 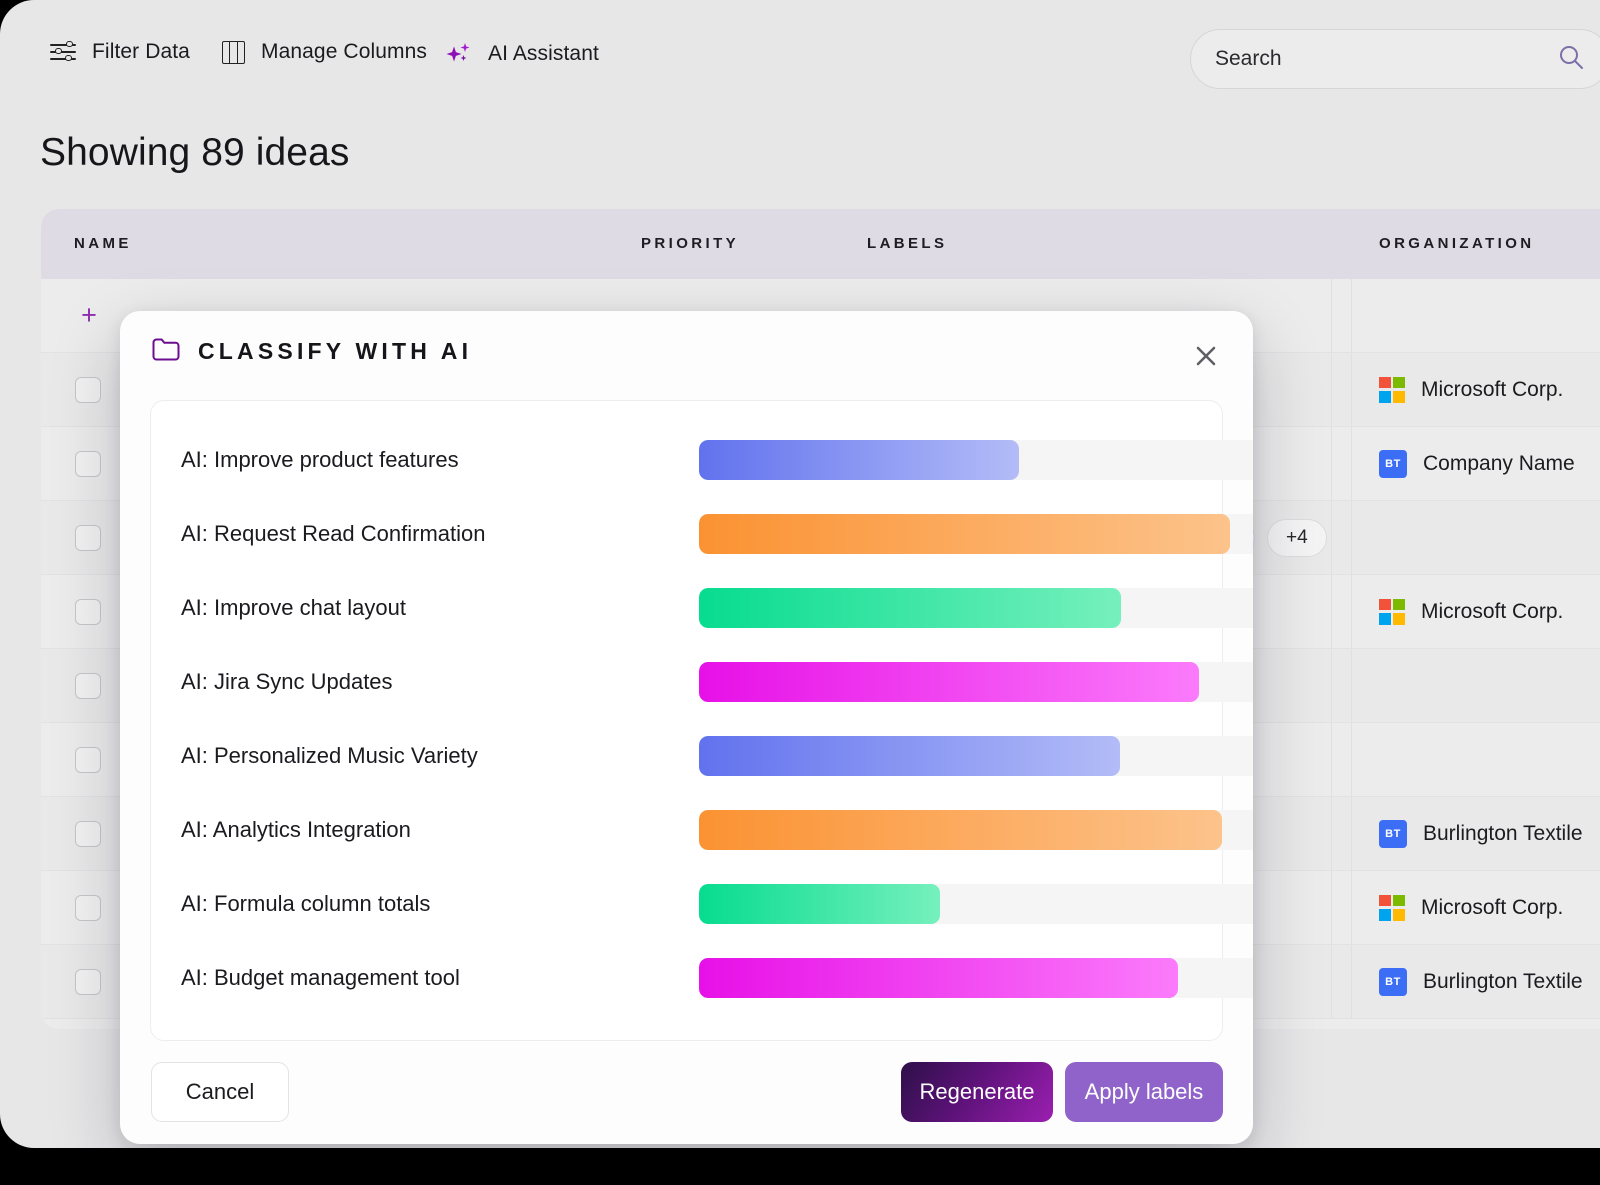 What do you see at coordinates (306, 903) in the screenshot?
I see `chart-bar-label: AI: Formula column totals` at bounding box center [306, 903].